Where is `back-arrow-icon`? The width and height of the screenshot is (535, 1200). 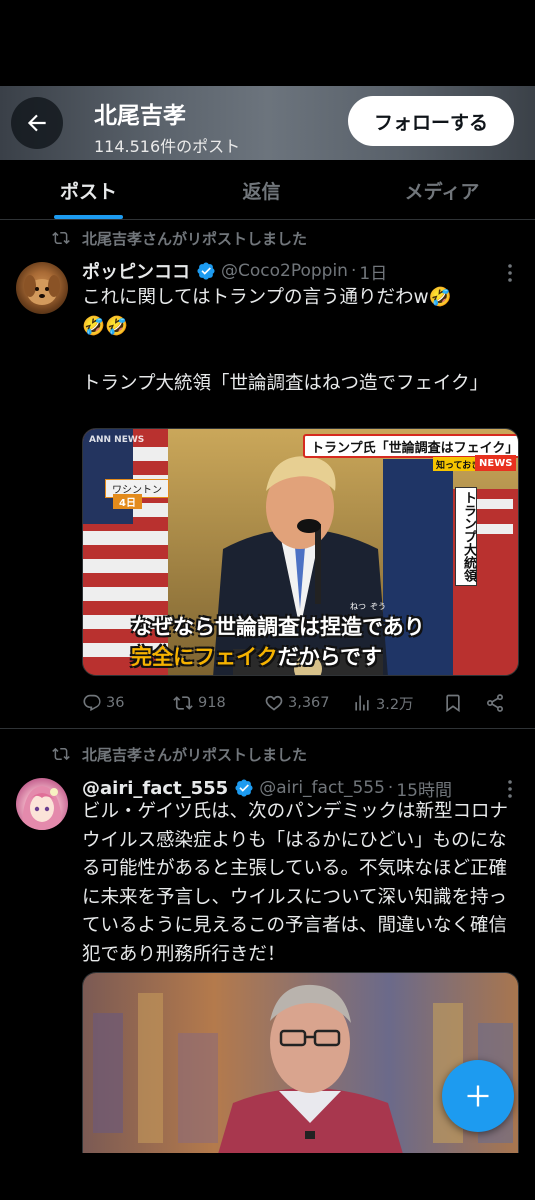
back-arrow-icon is located at coordinates (36, 123).